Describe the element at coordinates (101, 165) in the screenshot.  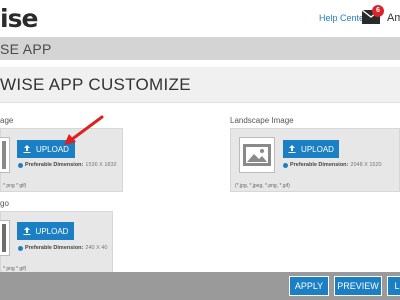
I see `dimension-value: 1536 X 1832` at that location.